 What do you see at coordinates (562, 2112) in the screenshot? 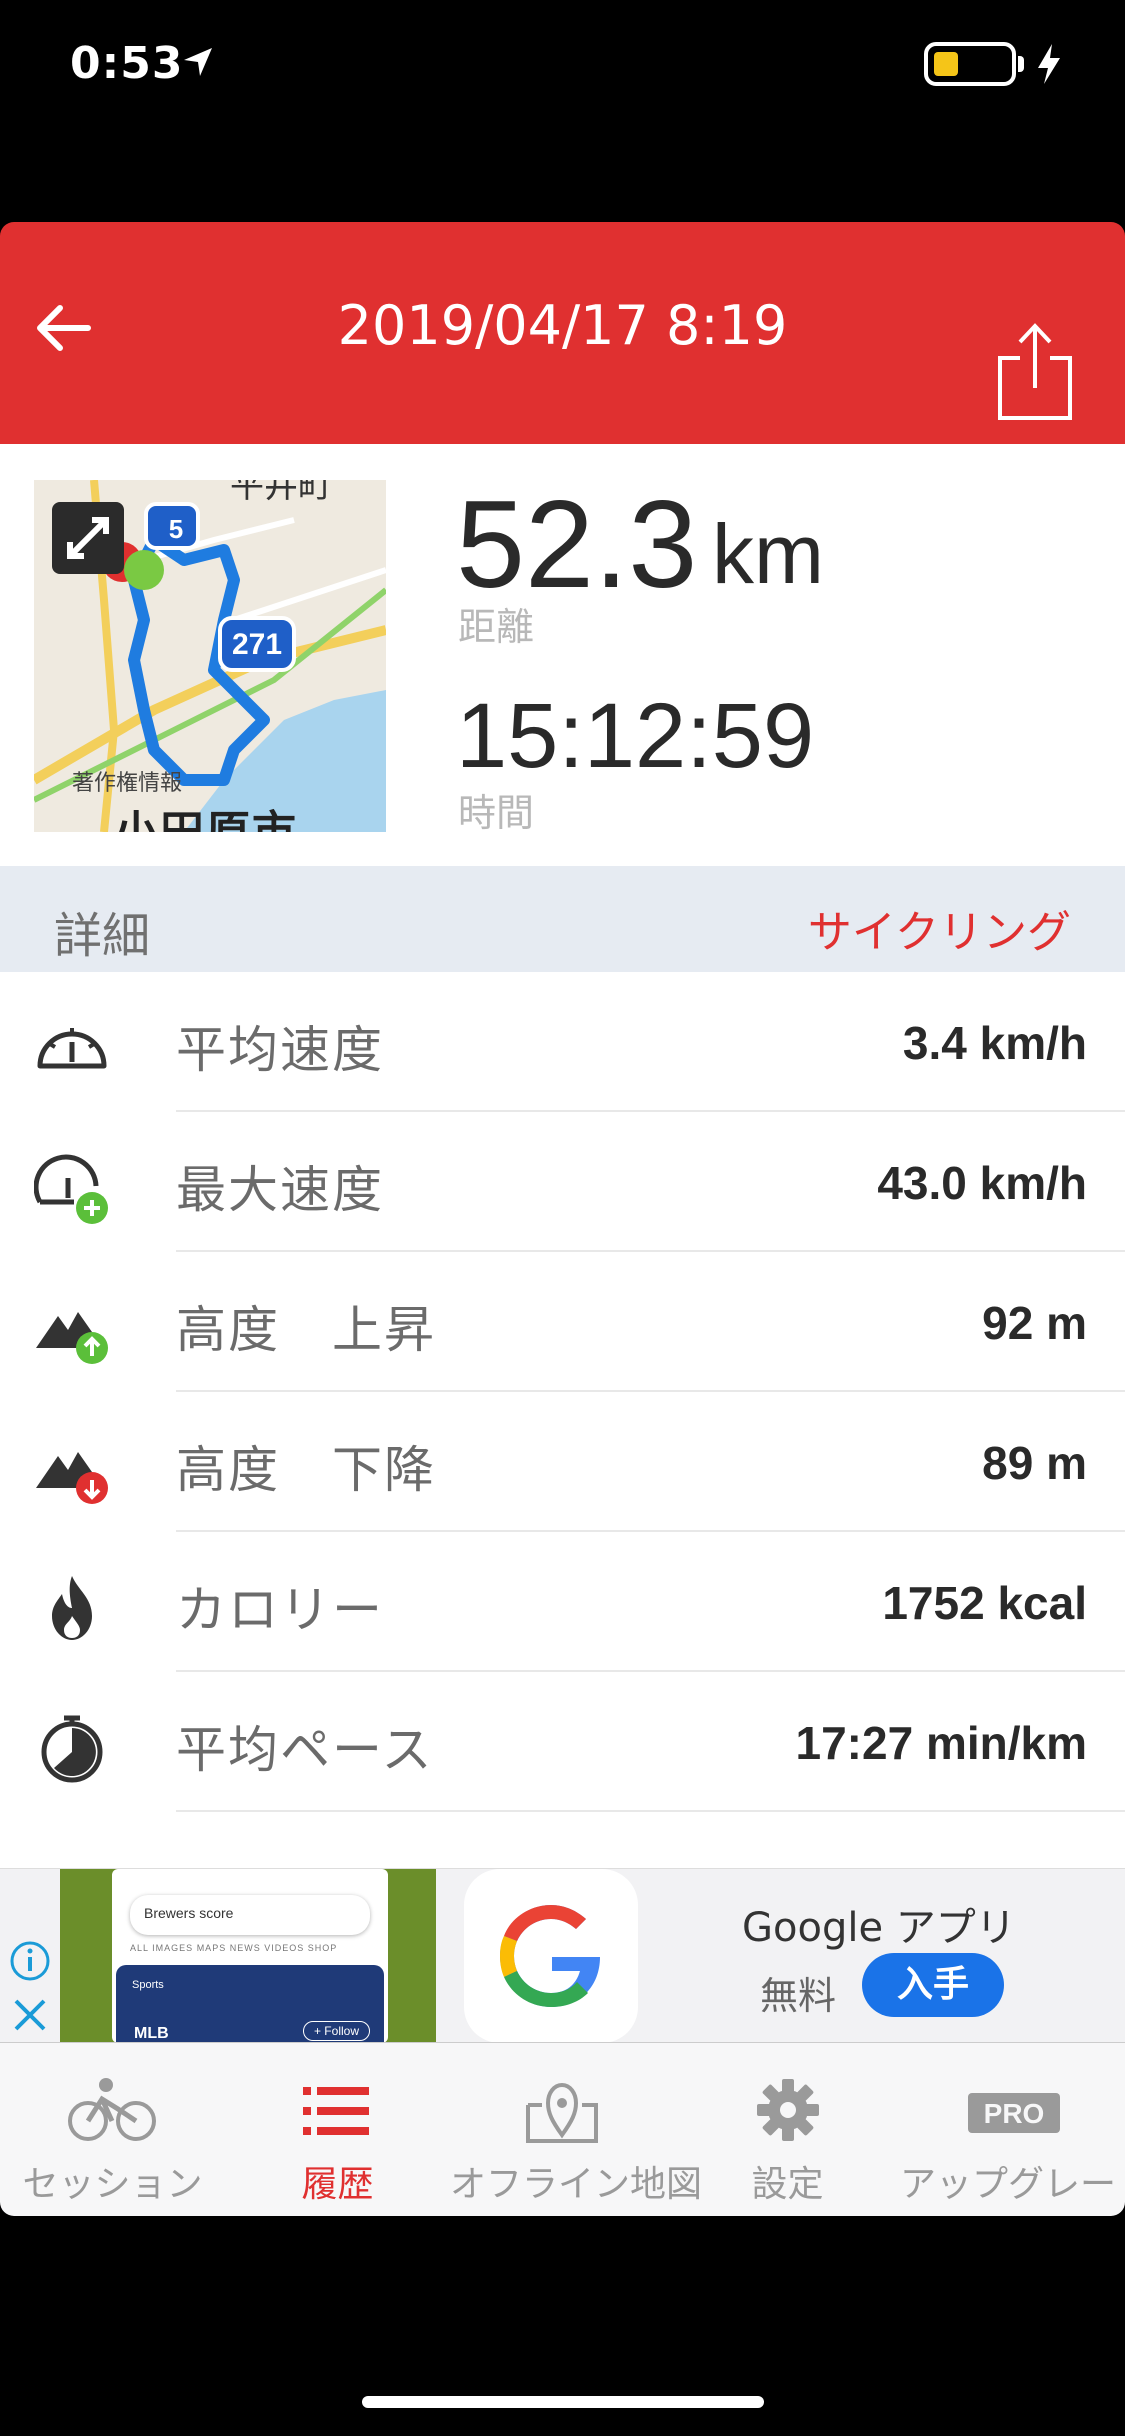
I see `map-pin-icon` at bounding box center [562, 2112].